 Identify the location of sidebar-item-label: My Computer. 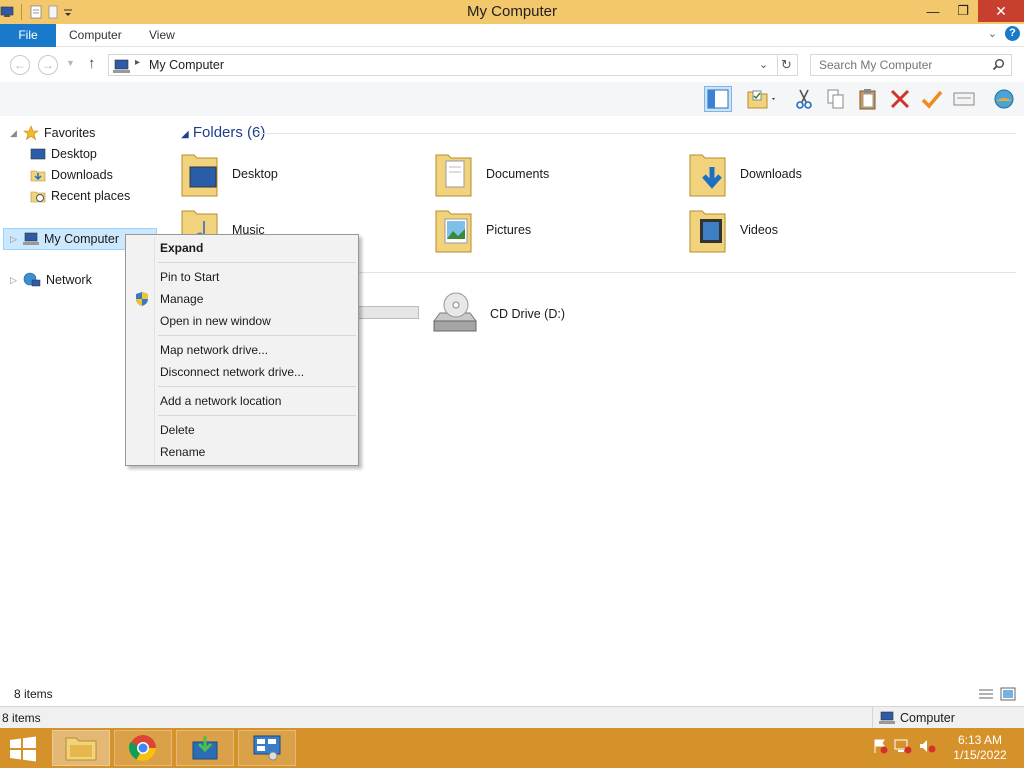
(82, 239).